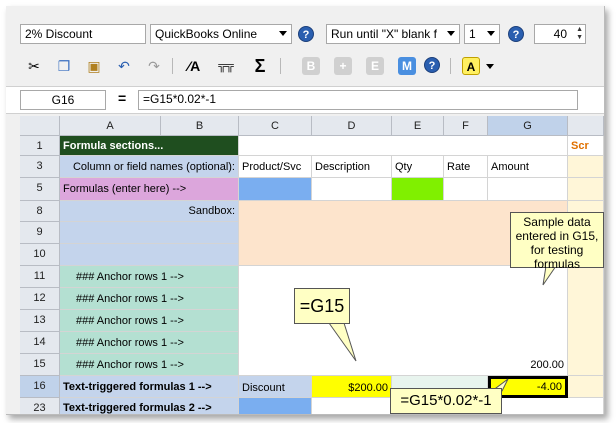  What do you see at coordinates (446, 401) in the screenshot?
I see `g16-formula-callout: =G15*0.02*-1` at bounding box center [446, 401].